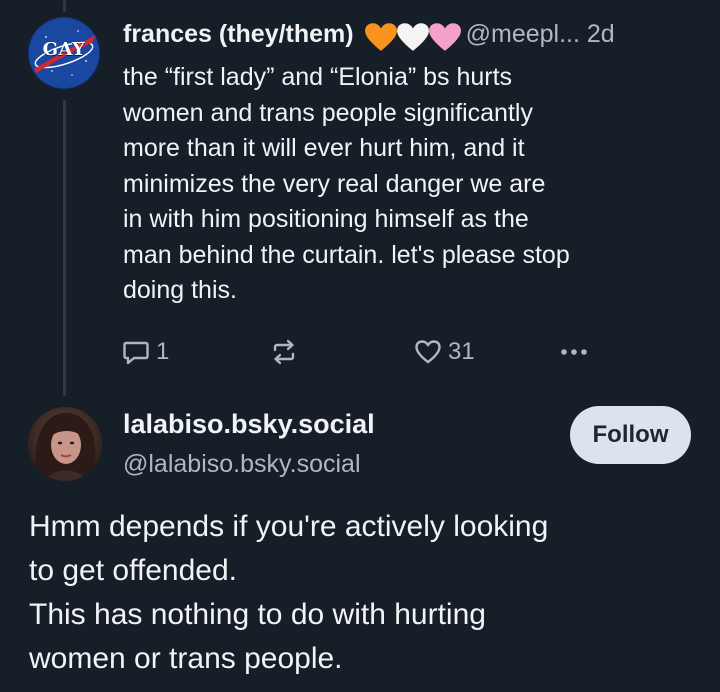 The width and height of the screenshot is (720, 692). Describe the element at coordinates (64, 6) in the screenshot. I see `thread-connector-top` at that location.